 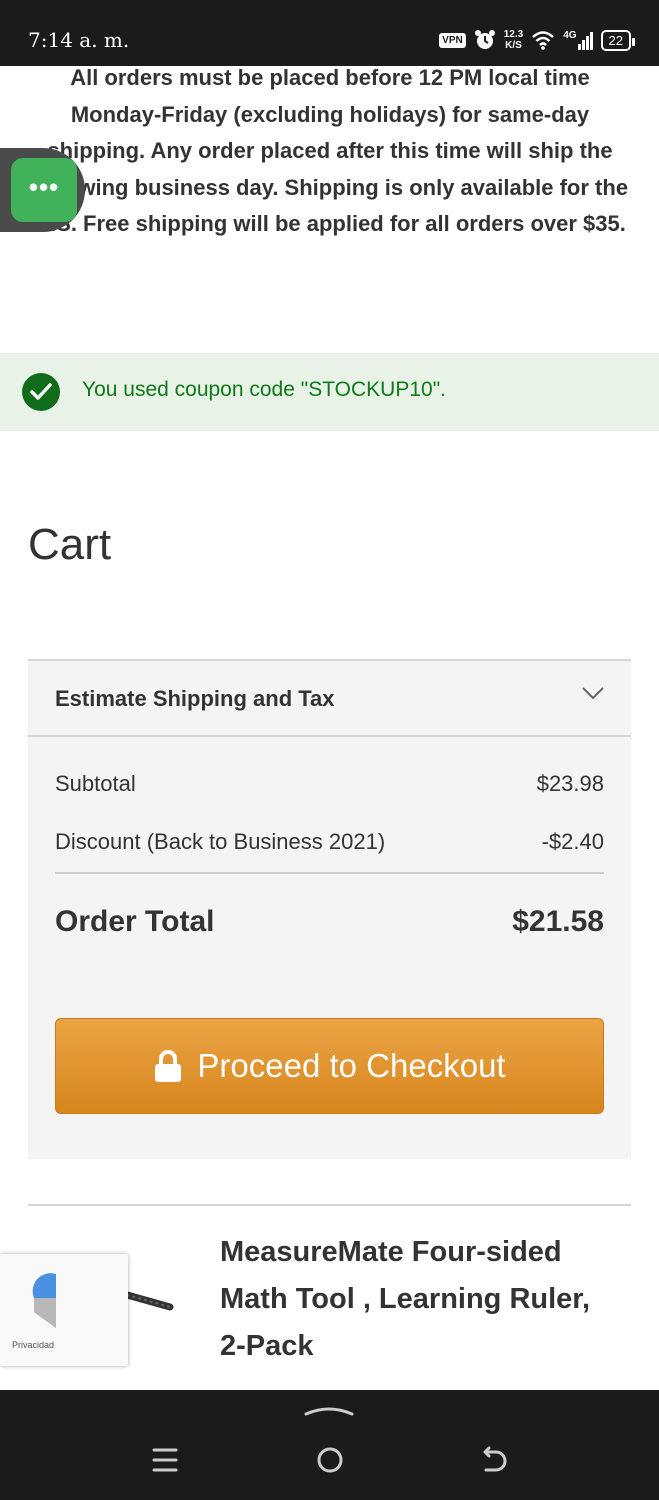 I want to click on estimate-shipping-toggle: Estimate Shipping and Tax, so click(x=329, y=699).